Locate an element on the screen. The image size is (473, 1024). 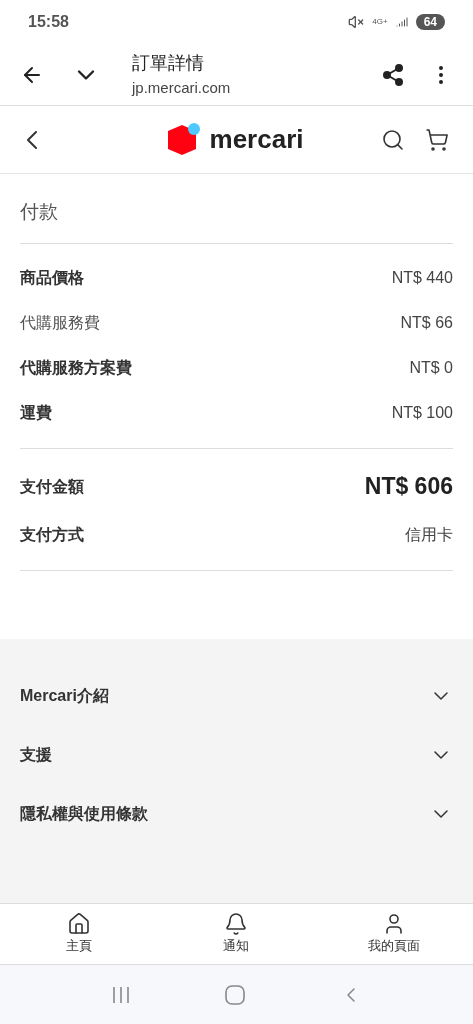
bell-icon is located at coordinates (236, 924).